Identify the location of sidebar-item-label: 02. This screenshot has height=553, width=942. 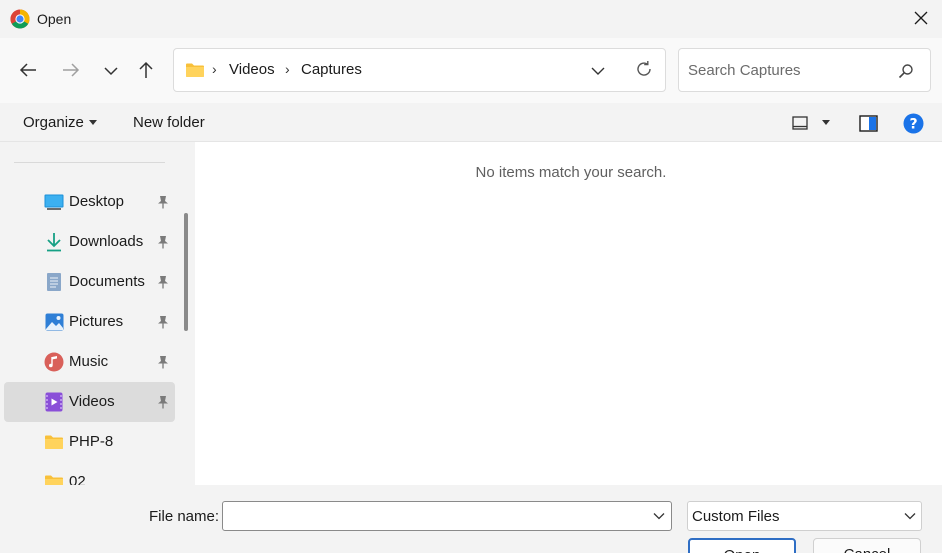
(77, 479).